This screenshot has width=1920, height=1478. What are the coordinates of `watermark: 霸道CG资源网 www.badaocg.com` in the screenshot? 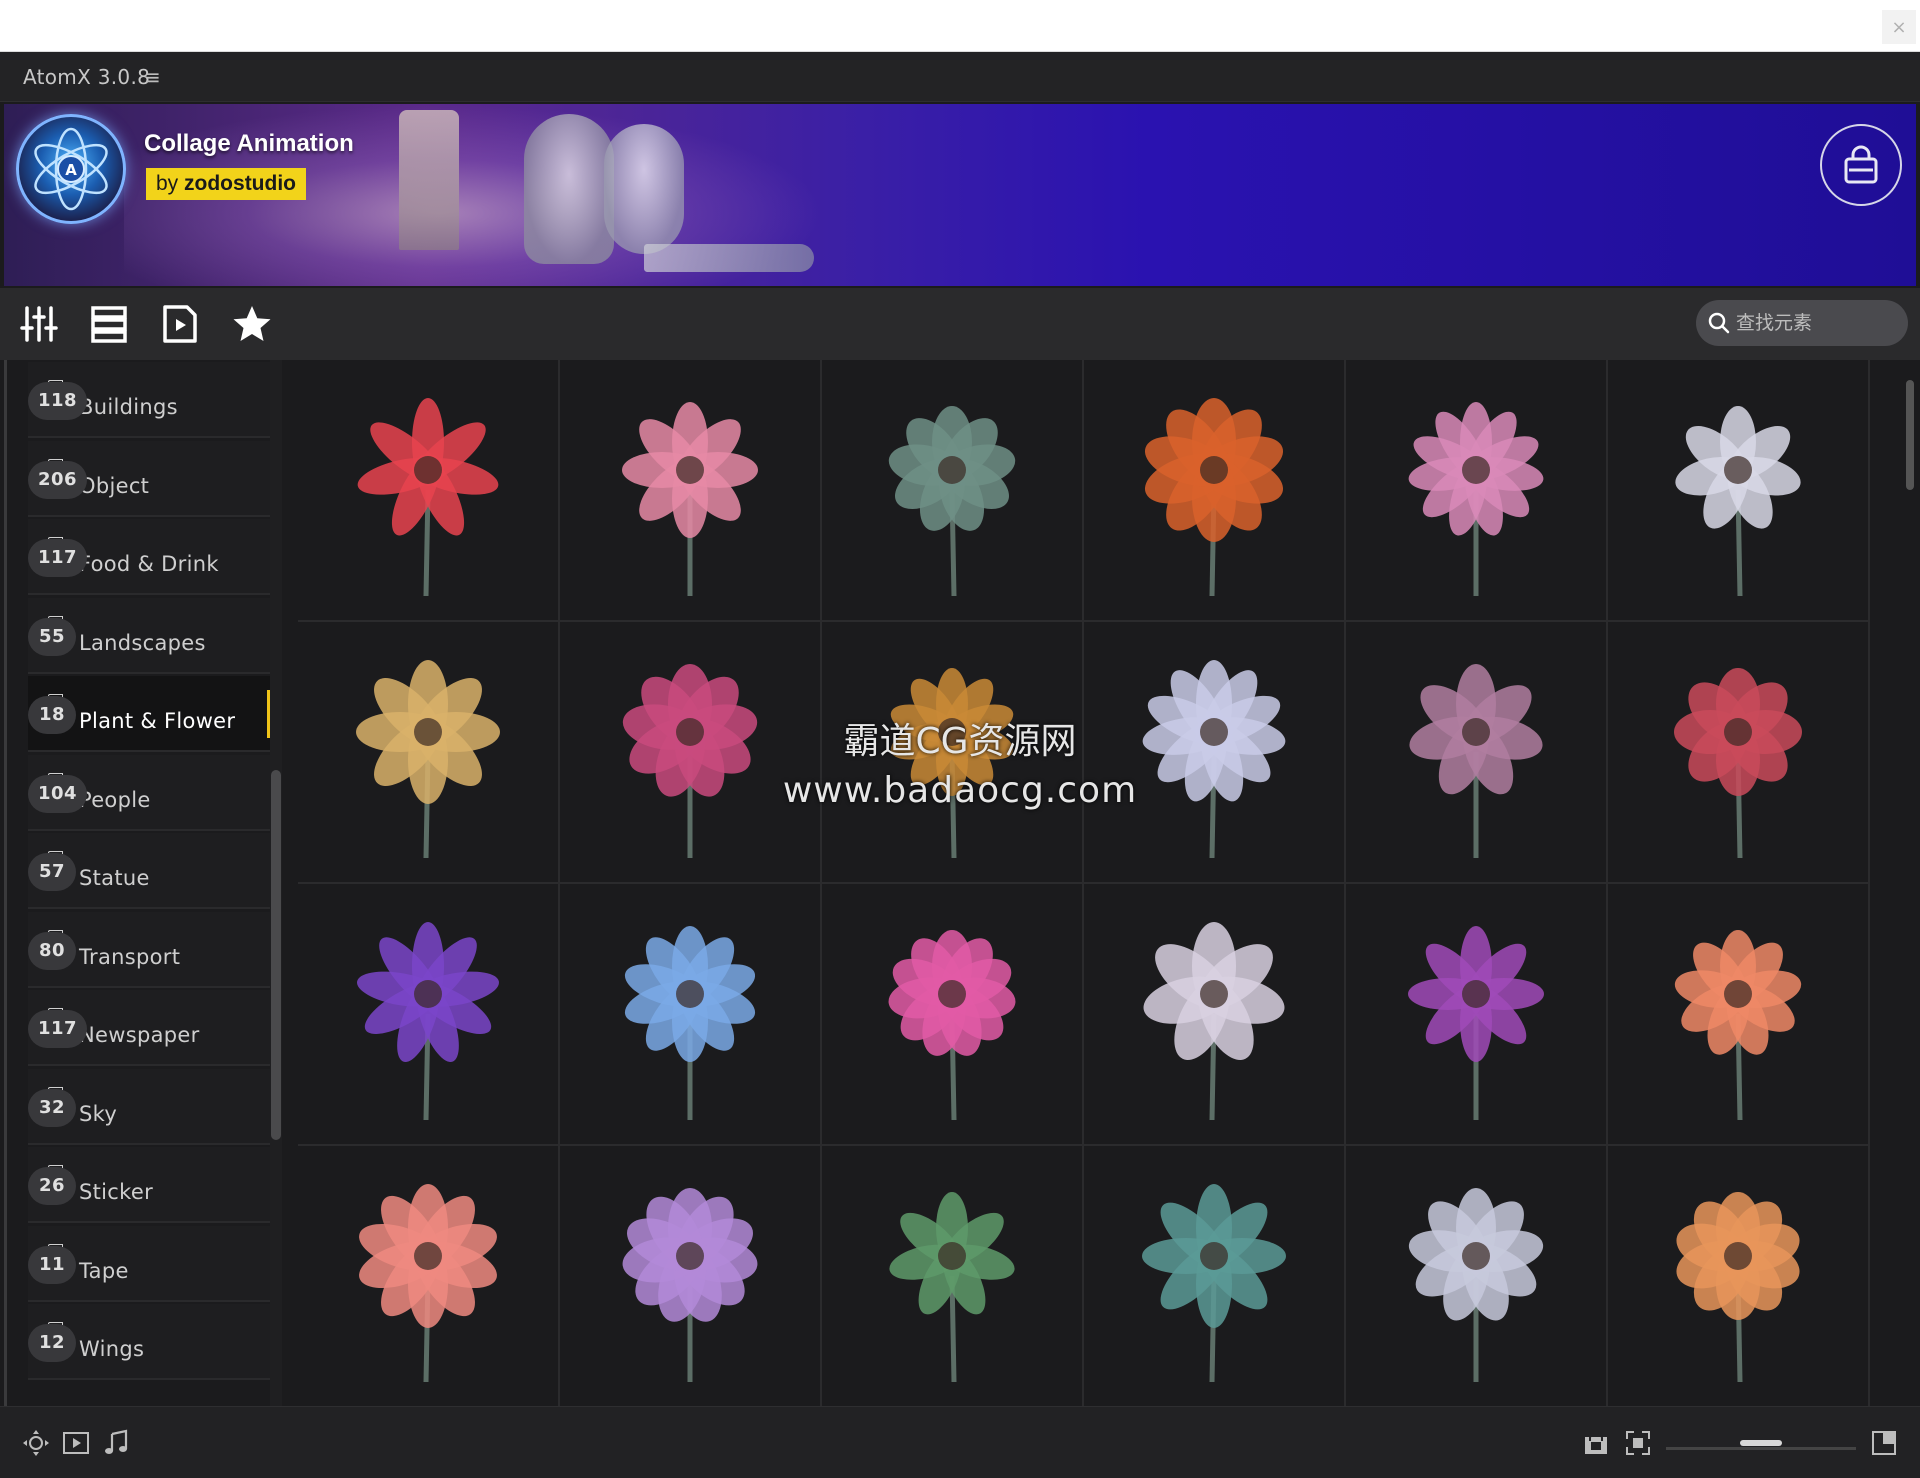 It's located at (960, 761).